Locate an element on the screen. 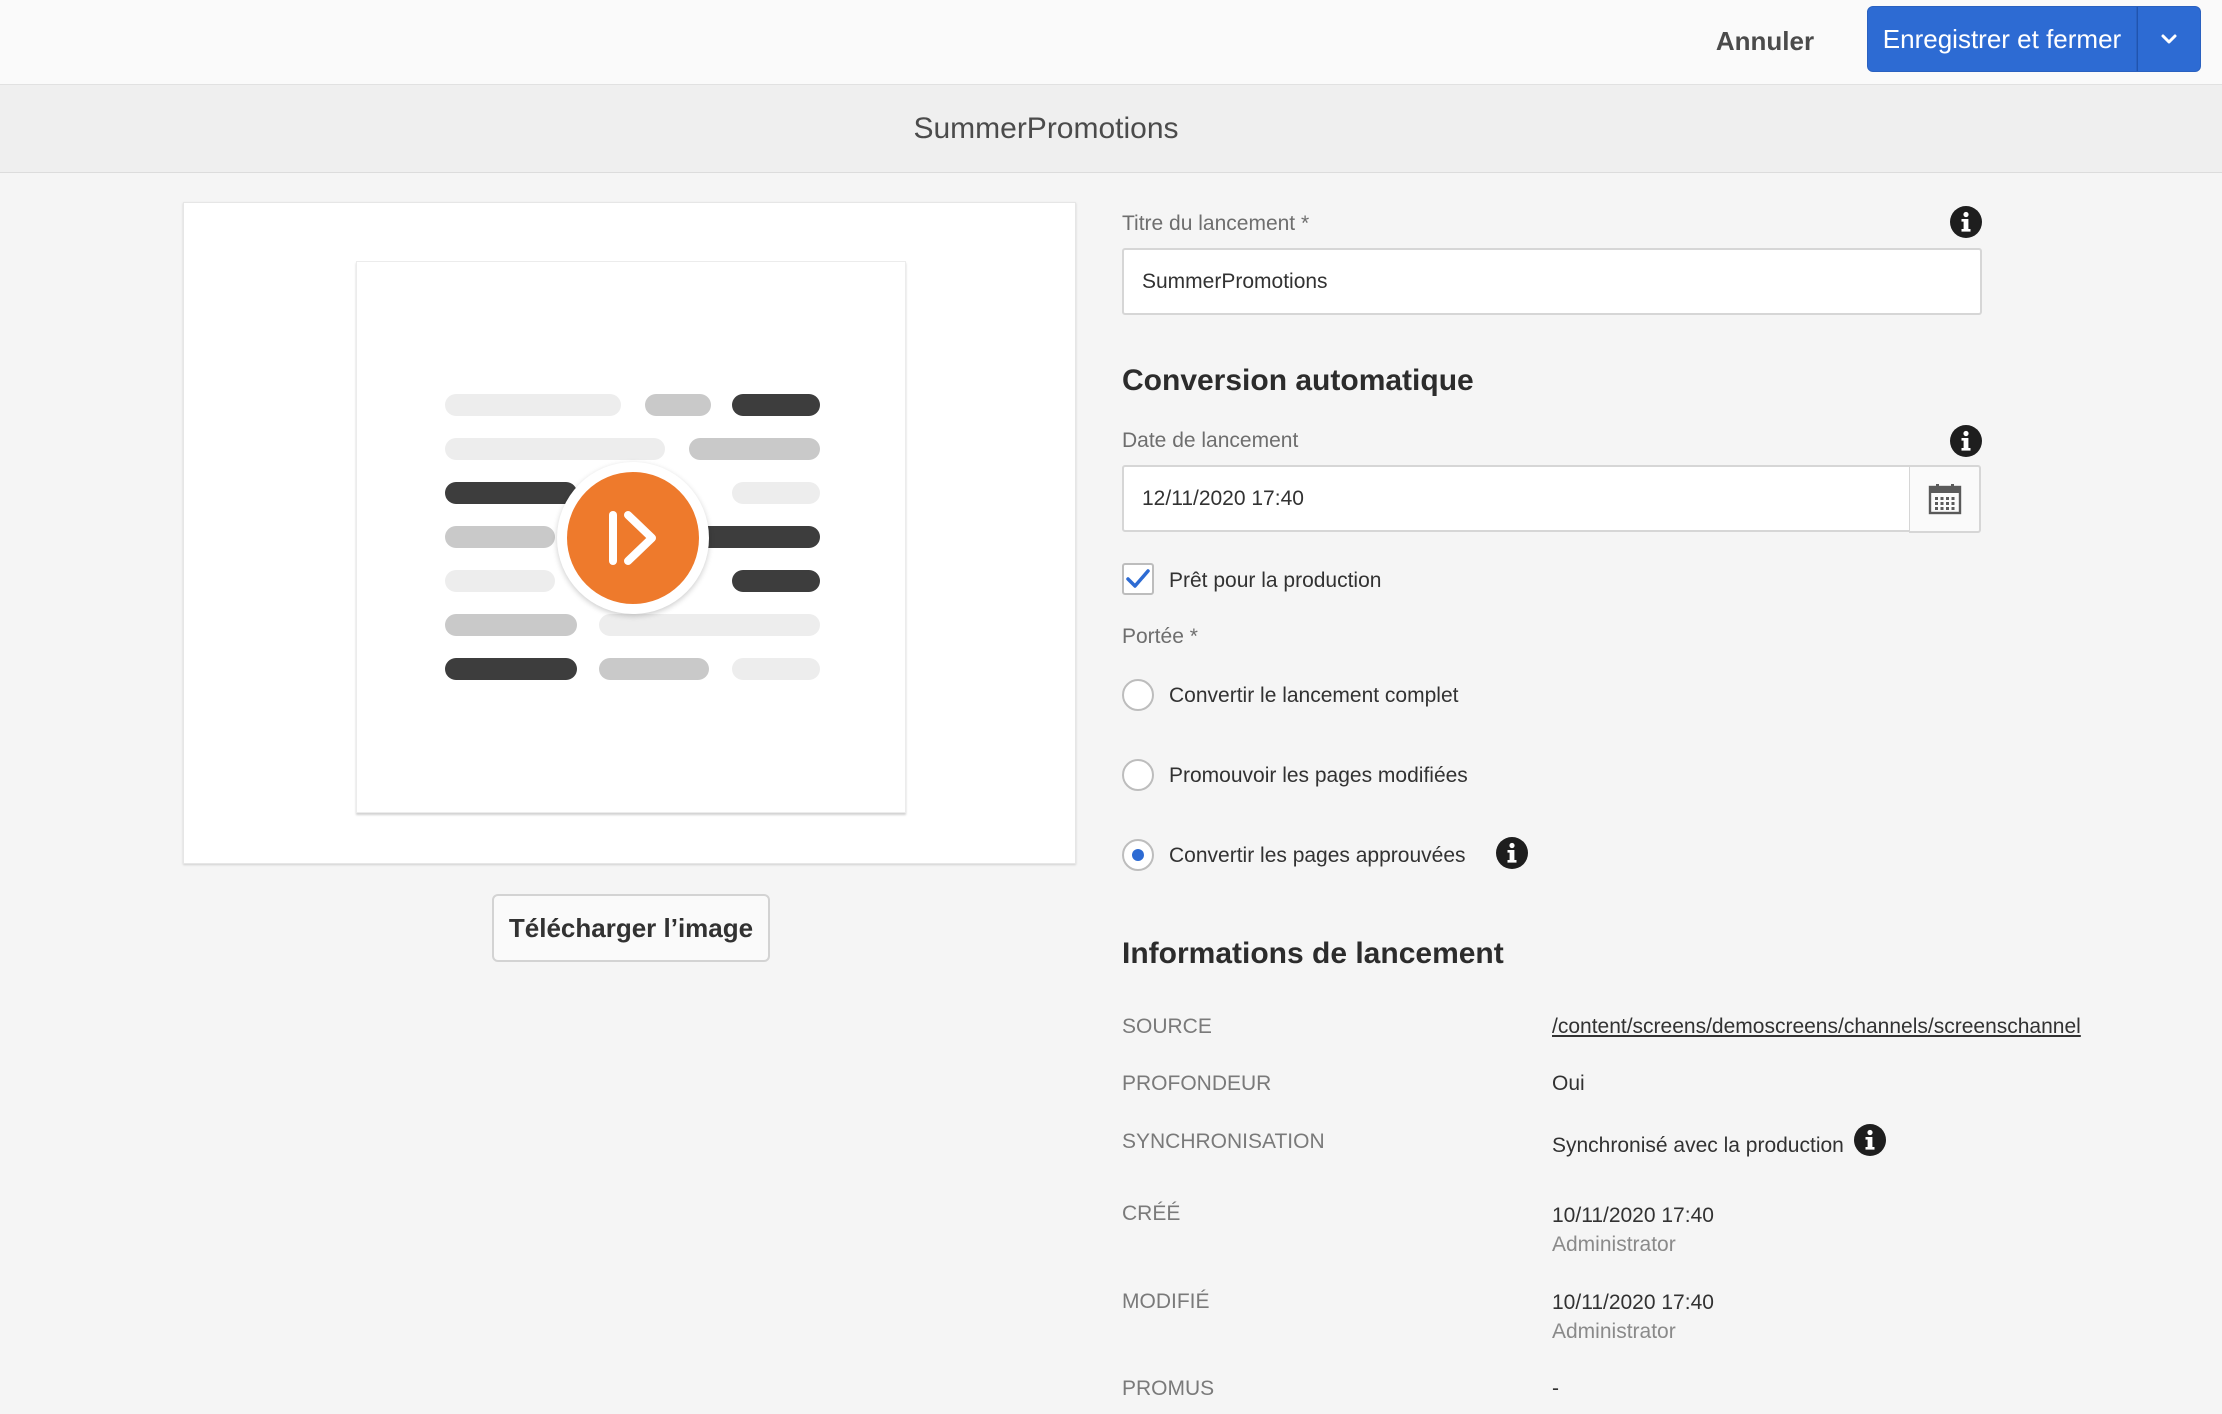 The width and height of the screenshot is (2222, 1414). depth-key: PROFONDEUR is located at coordinates (1197, 1083).